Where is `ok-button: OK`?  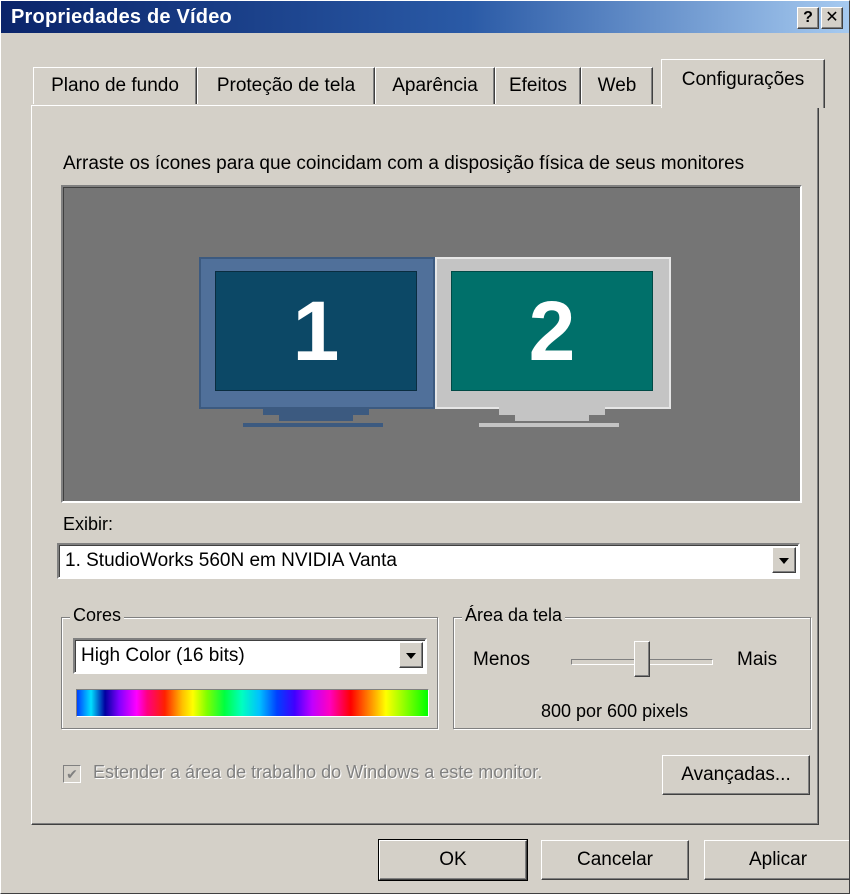 ok-button: OK is located at coordinates (453, 860).